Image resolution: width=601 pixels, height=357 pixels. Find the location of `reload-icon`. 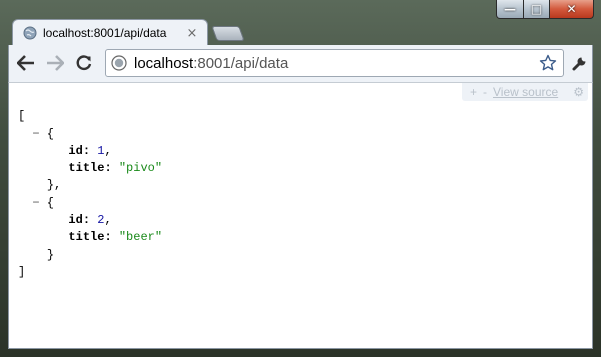

reload-icon is located at coordinates (84, 63).